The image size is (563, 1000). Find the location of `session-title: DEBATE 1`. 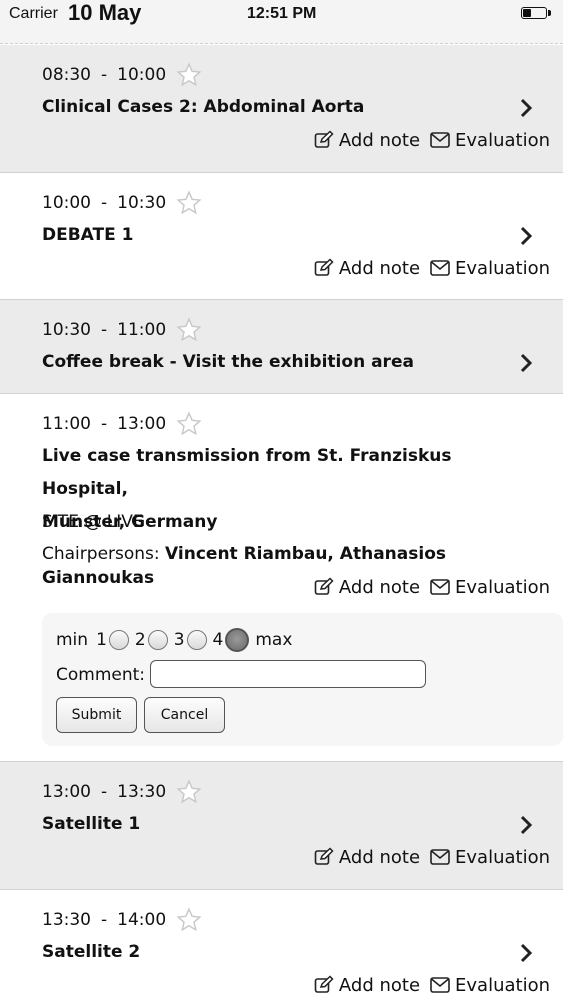

session-title: DEBATE 1 is located at coordinates (88, 235).